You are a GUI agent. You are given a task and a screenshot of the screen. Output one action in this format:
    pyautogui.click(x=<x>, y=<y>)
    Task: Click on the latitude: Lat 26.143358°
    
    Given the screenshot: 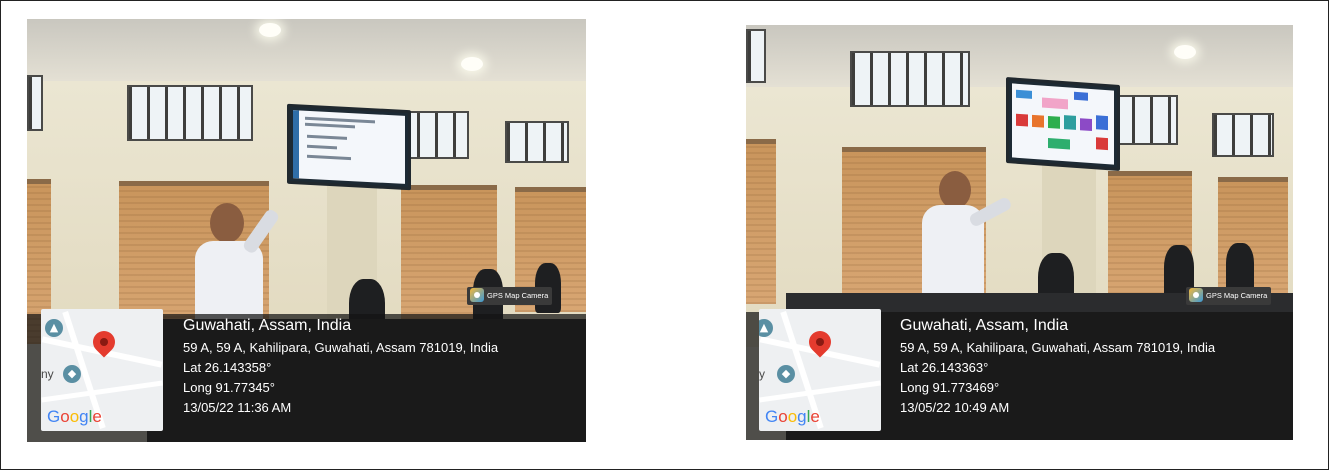 What is the action you would take?
    pyautogui.click(x=227, y=367)
    